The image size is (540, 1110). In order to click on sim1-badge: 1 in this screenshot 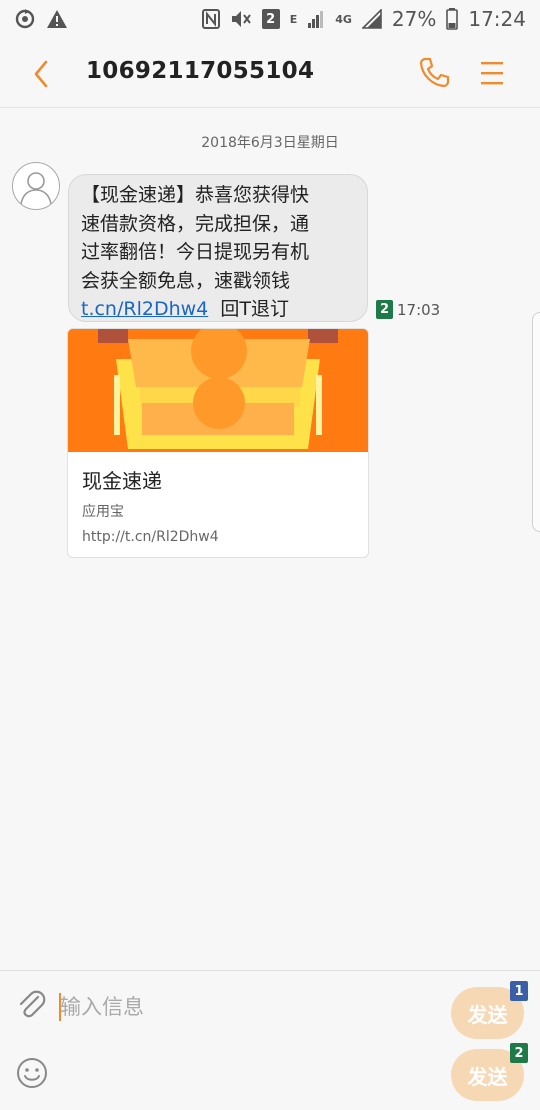, I will do `click(519, 991)`.